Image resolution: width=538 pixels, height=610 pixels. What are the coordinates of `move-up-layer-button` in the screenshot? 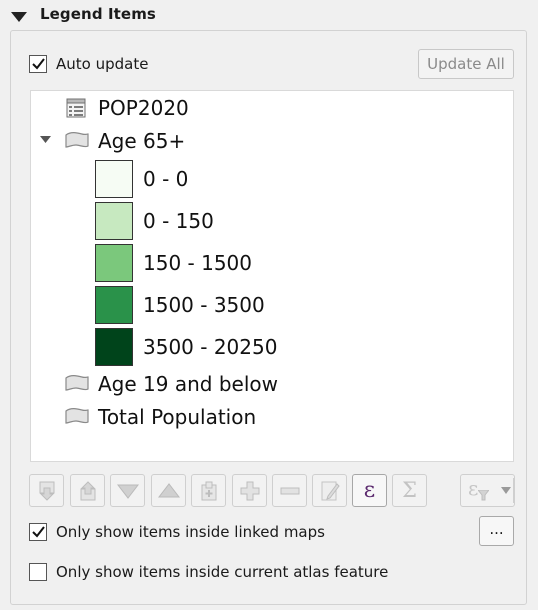 It's located at (87, 490).